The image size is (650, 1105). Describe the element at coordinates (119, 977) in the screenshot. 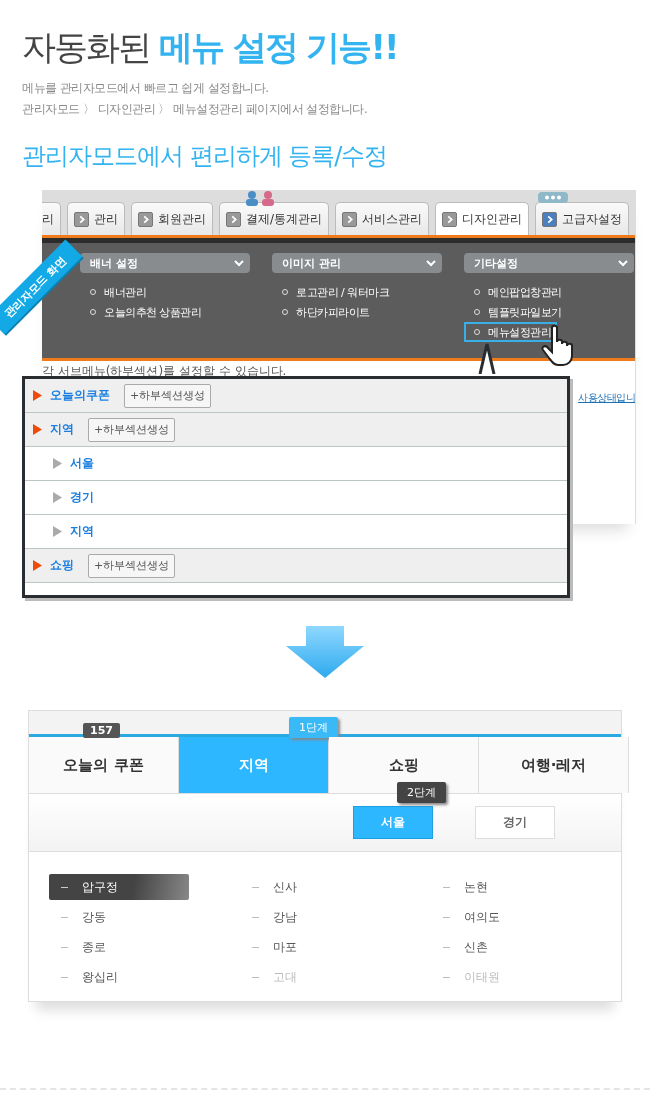

I see `region-item: 왕십리` at that location.